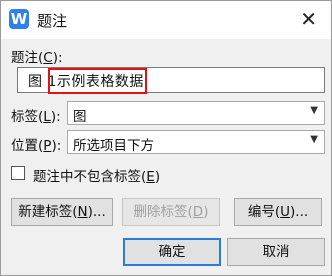  I want to click on ok-button: 确定, so click(172, 252).